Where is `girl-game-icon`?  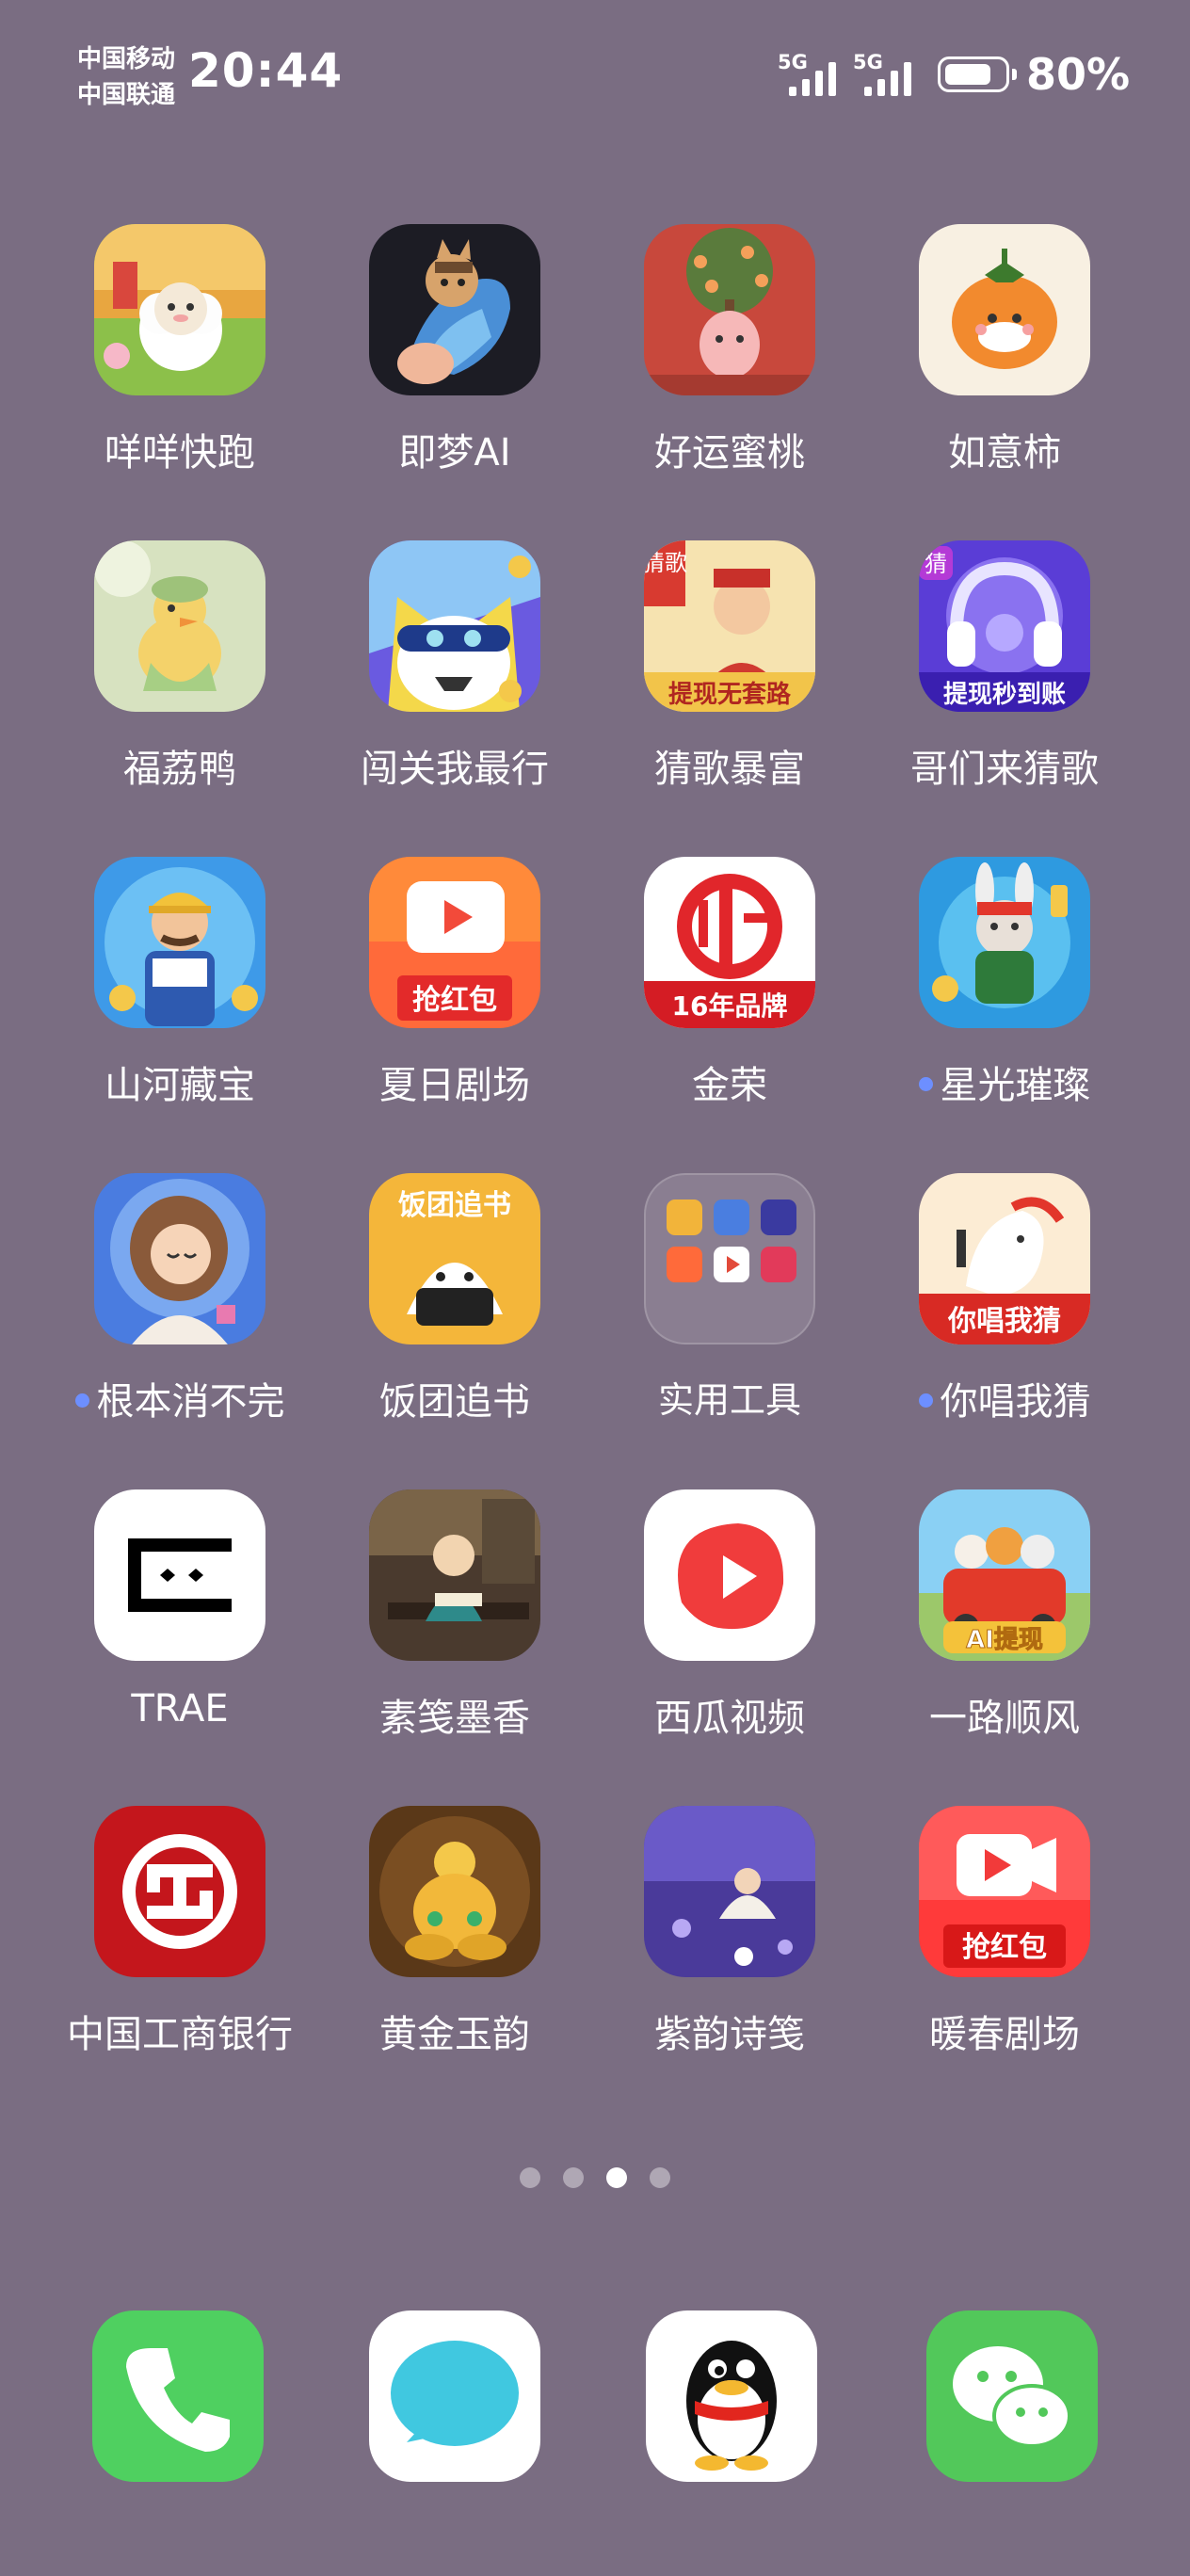 girl-game-icon is located at coordinates (179, 1258).